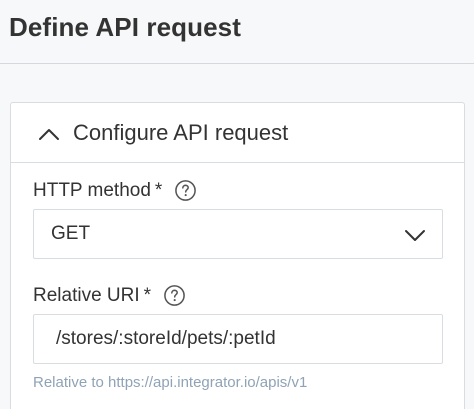  I want to click on http-method-label-text: HTTP method, so click(92, 190).